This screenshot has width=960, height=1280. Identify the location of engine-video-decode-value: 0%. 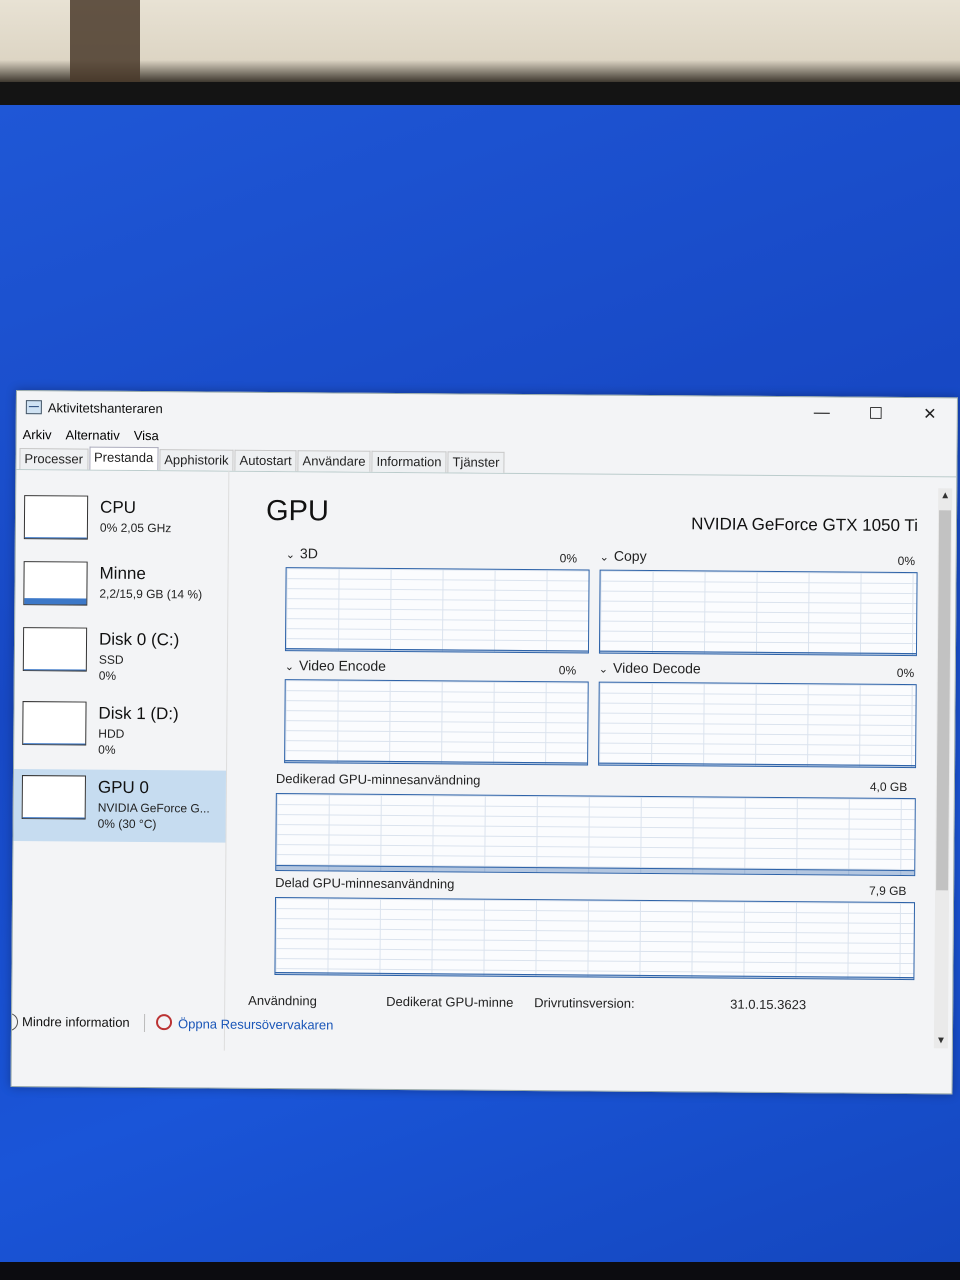
(905, 673).